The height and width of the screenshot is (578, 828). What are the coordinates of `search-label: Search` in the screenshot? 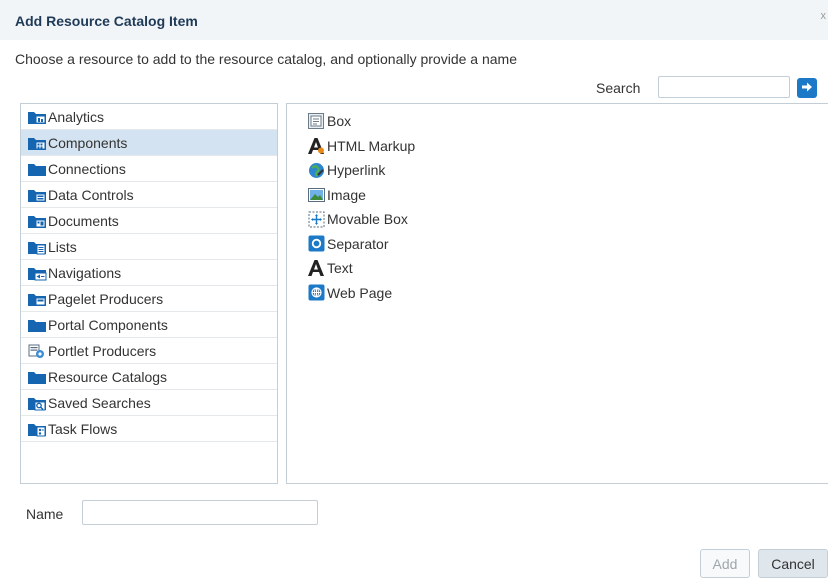 It's located at (618, 88).